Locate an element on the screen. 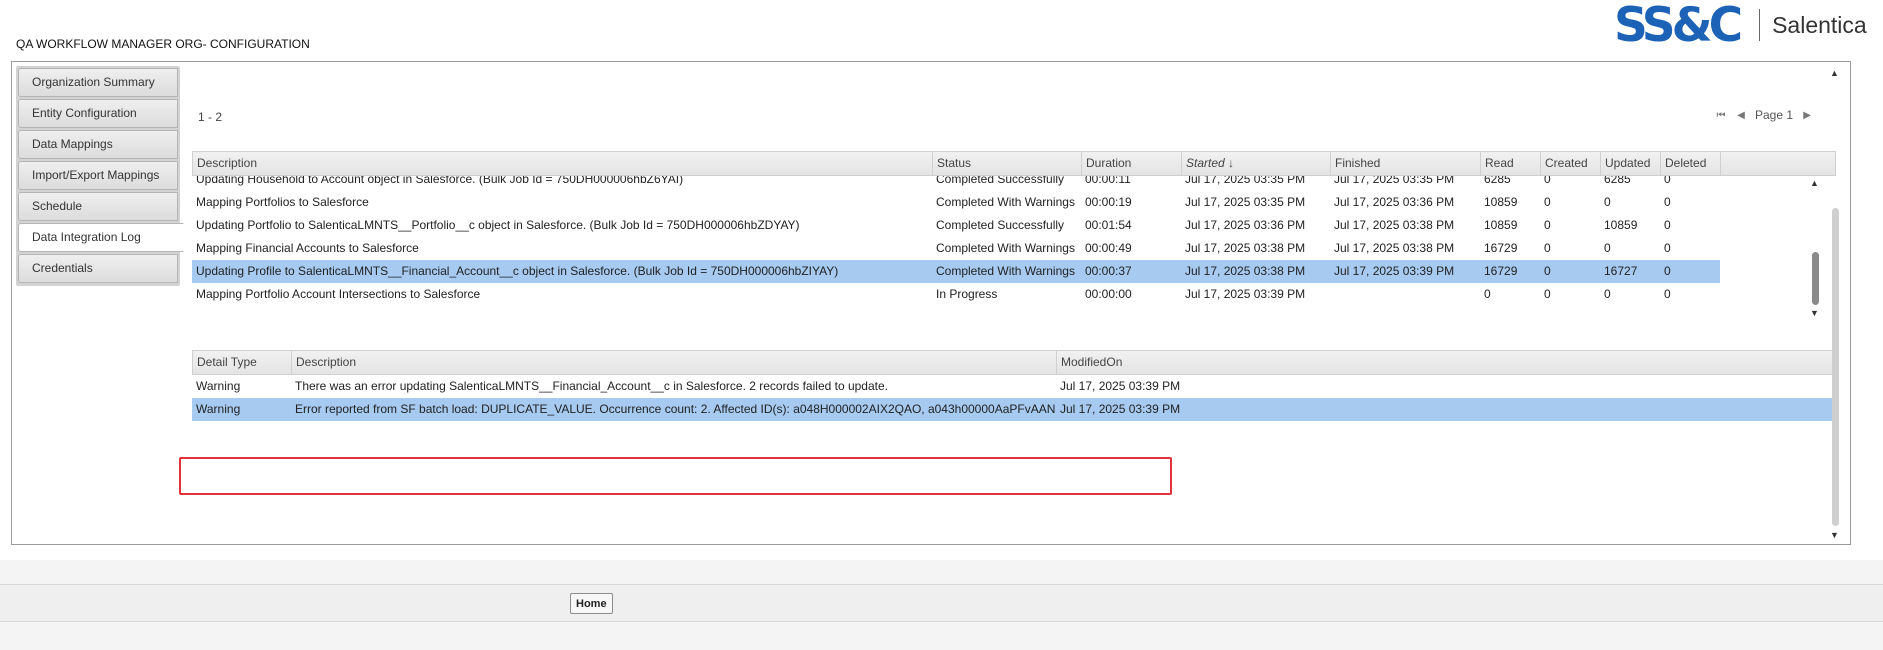 This screenshot has width=1883, height=650. row-finished: Jul 17, 2025 03:38 PM is located at coordinates (1394, 248).